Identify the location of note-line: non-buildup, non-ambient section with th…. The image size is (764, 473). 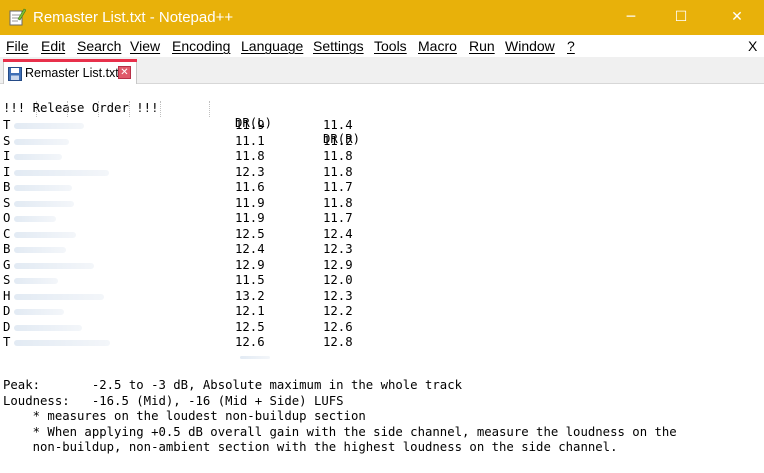
(310, 447).